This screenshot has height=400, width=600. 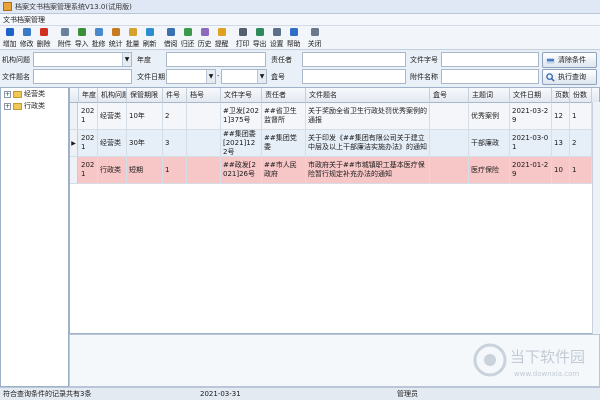 What do you see at coordinates (204, 95) in the screenshot?
I see `column-header: 档号` at bounding box center [204, 95].